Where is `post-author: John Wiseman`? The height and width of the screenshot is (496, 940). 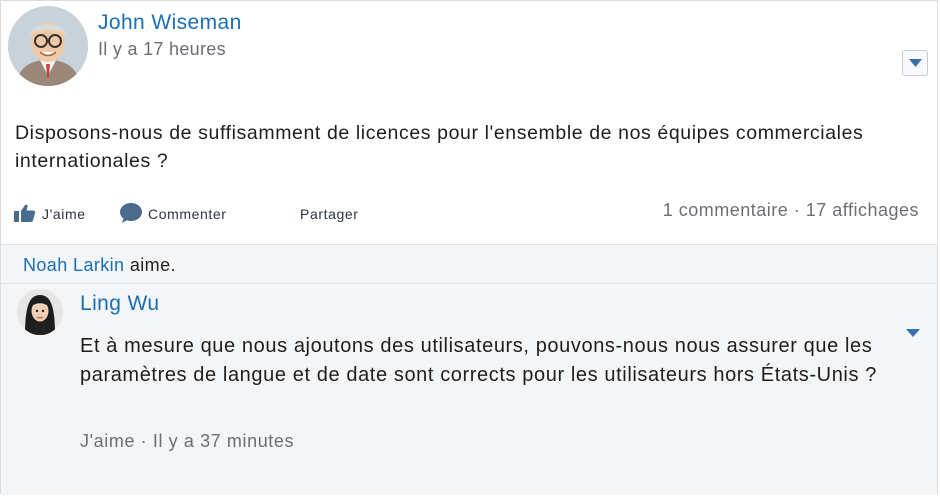 post-author: John Wiseman is located at coordinates (170, 23).